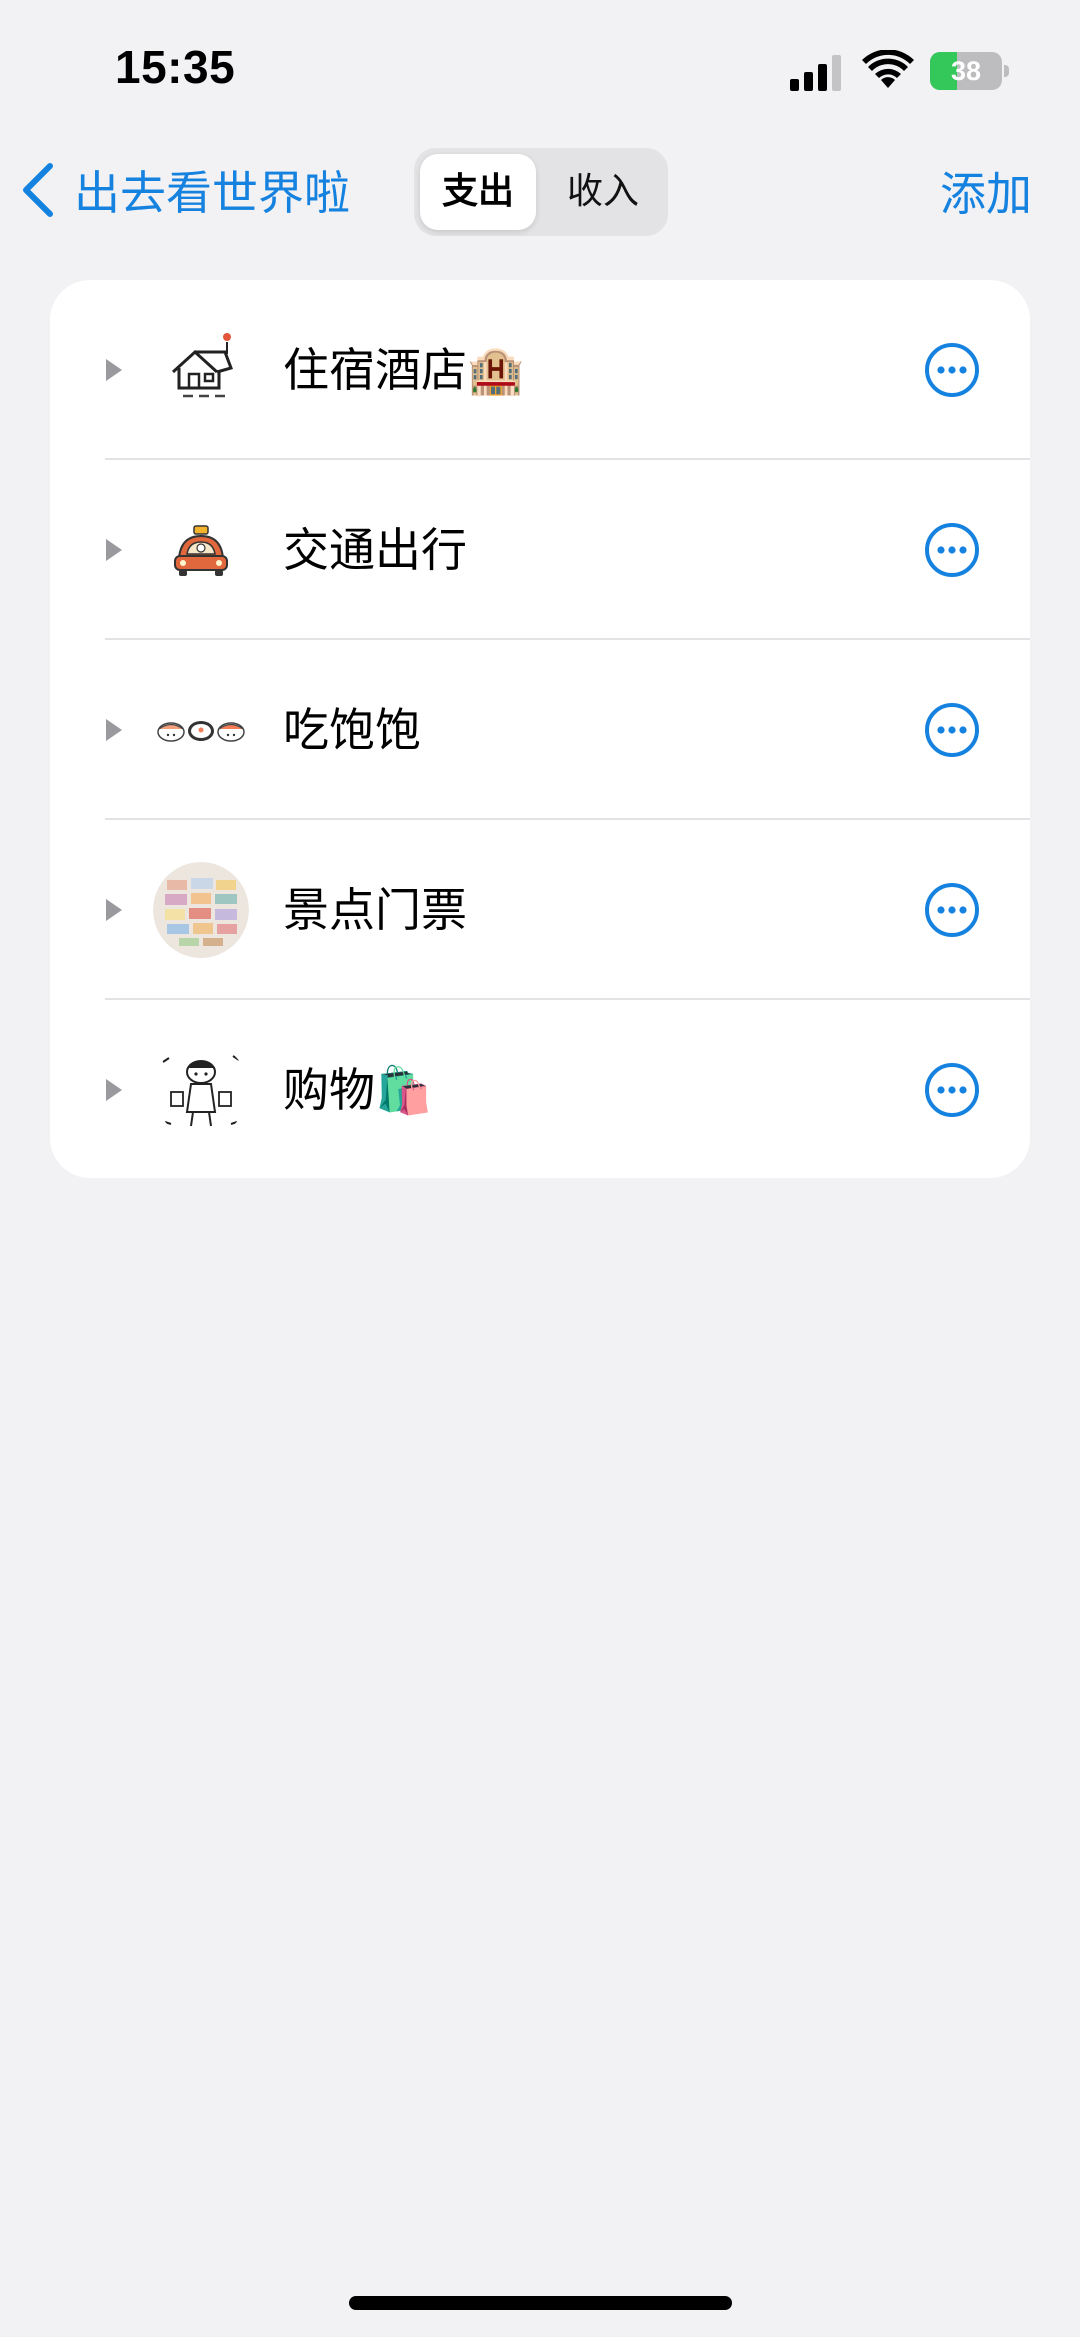  Describe the element at coordinates (540, 1089) in the screenshot. I see `category-row-shopping: 购物🛍️` at that location.